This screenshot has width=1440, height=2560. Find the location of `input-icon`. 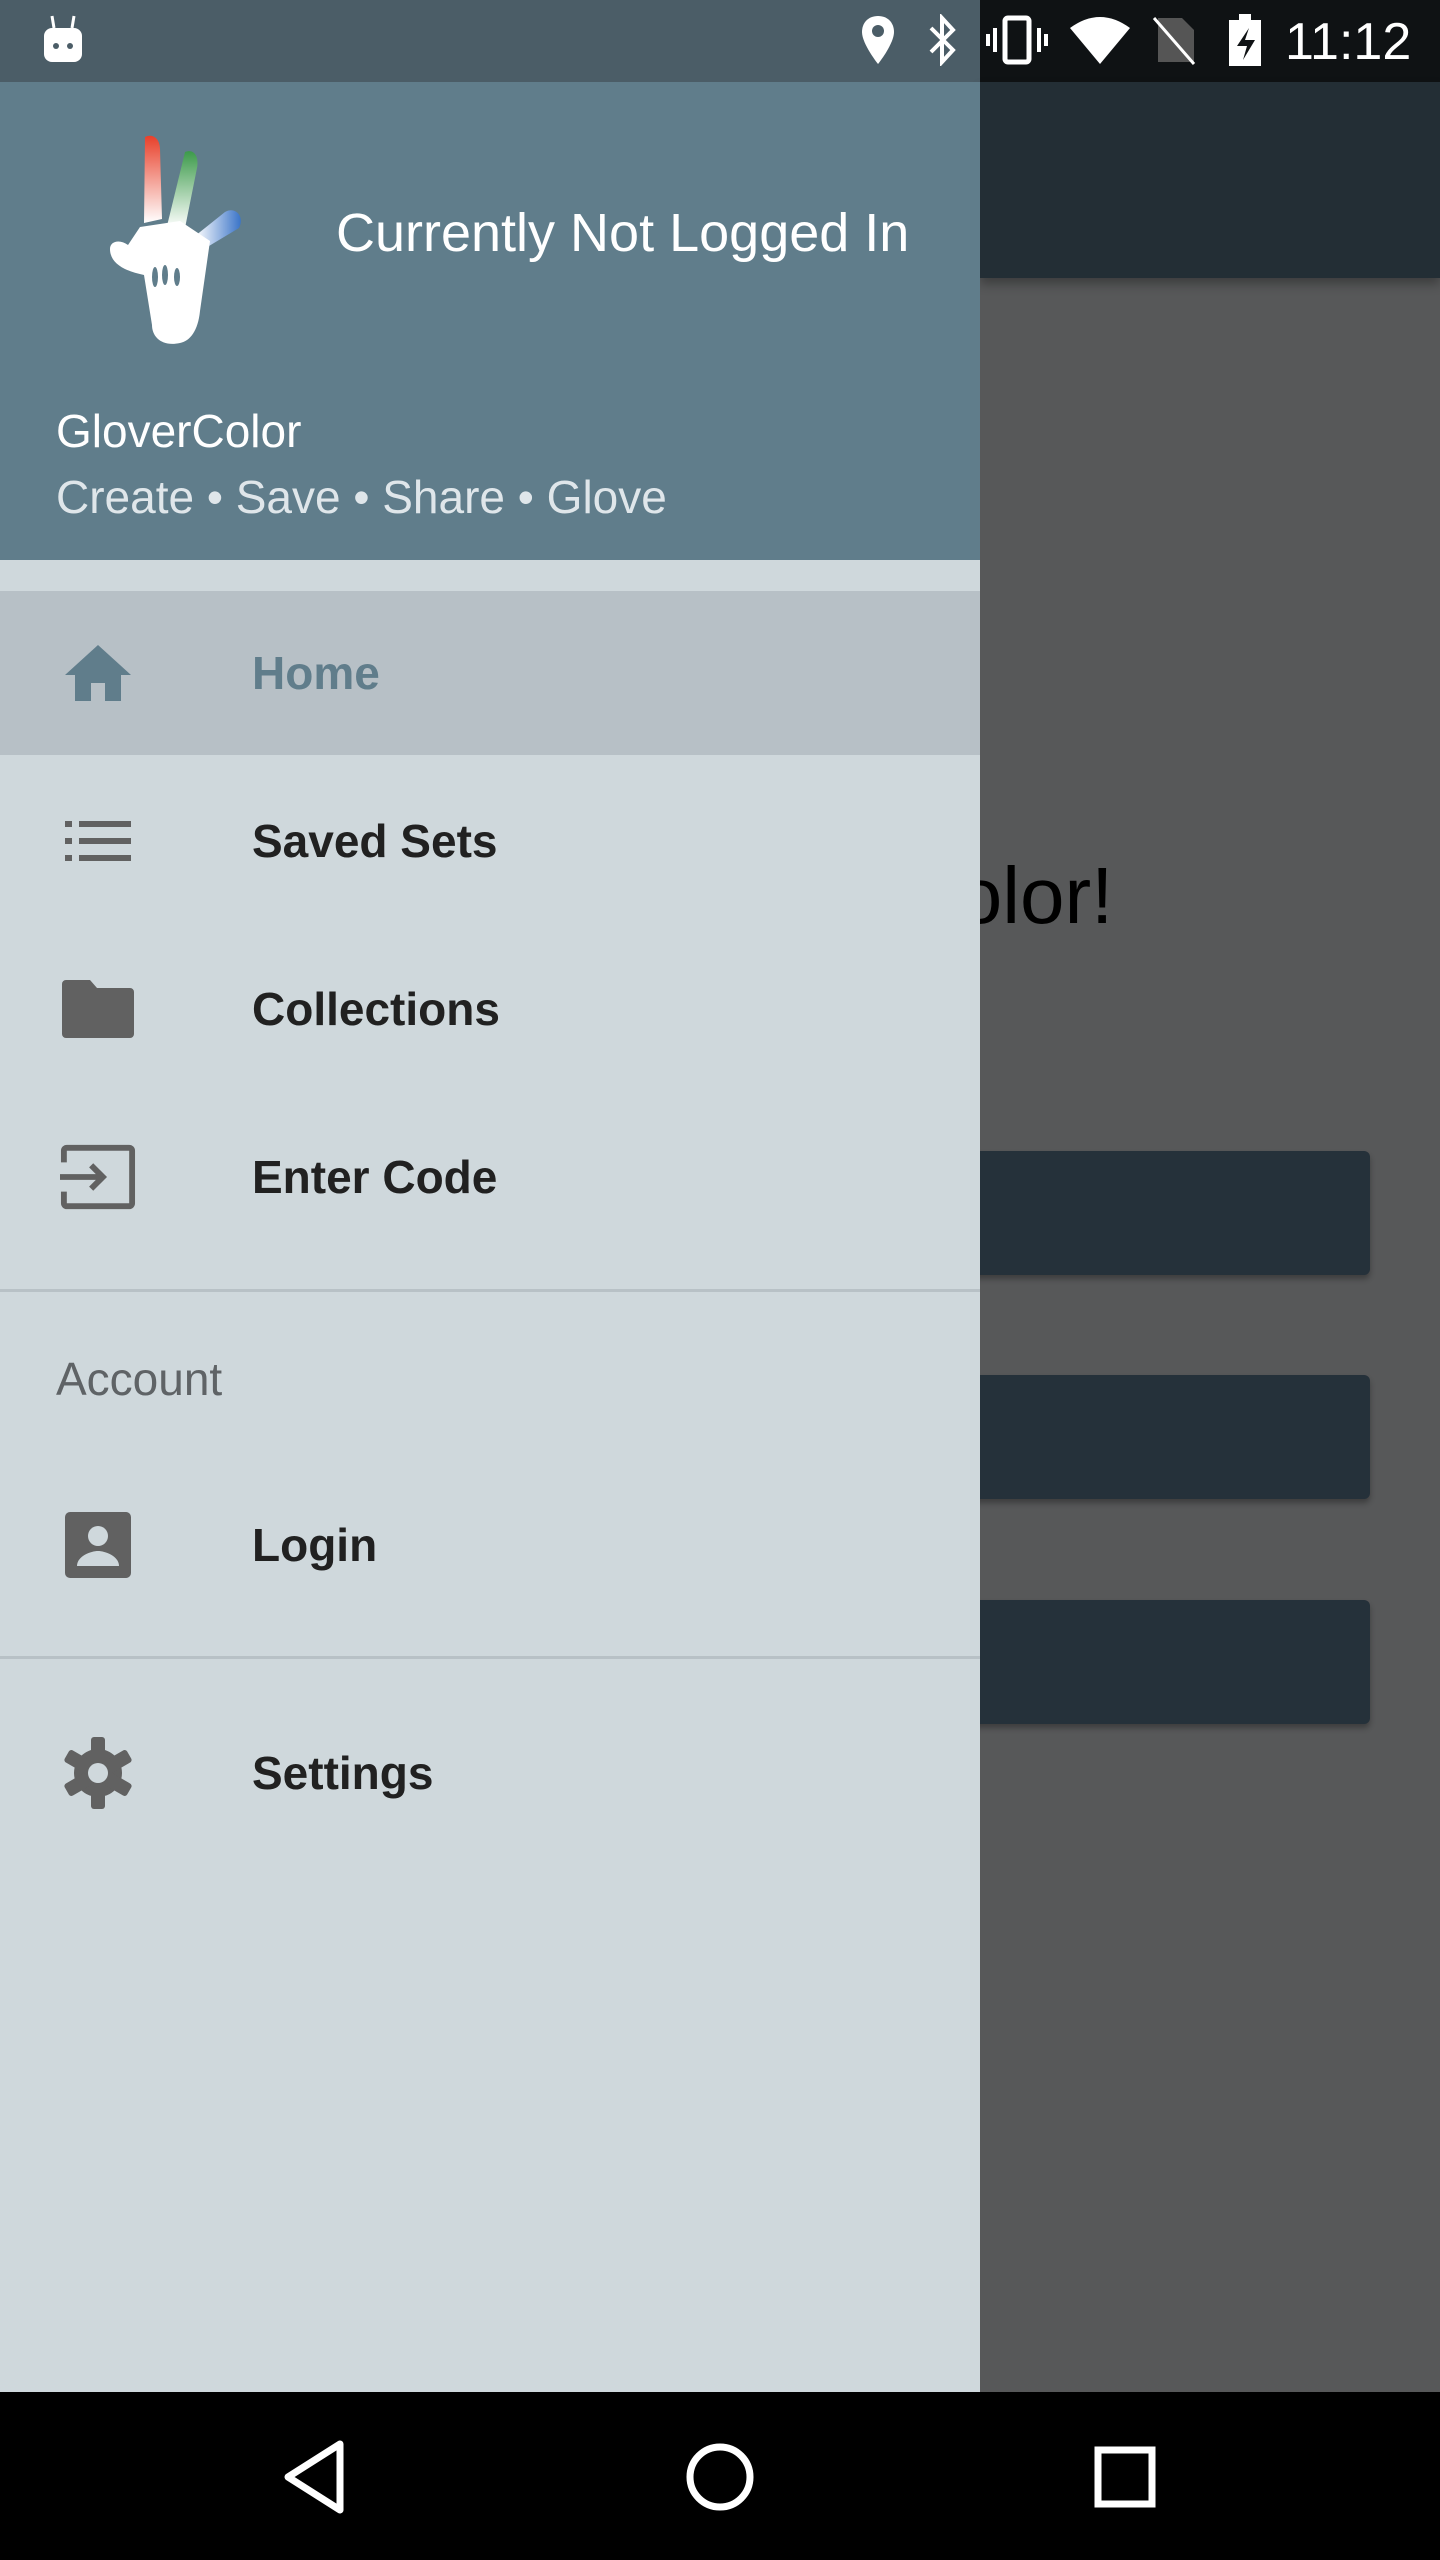

input-icon is located at coordinates (98, 1177).